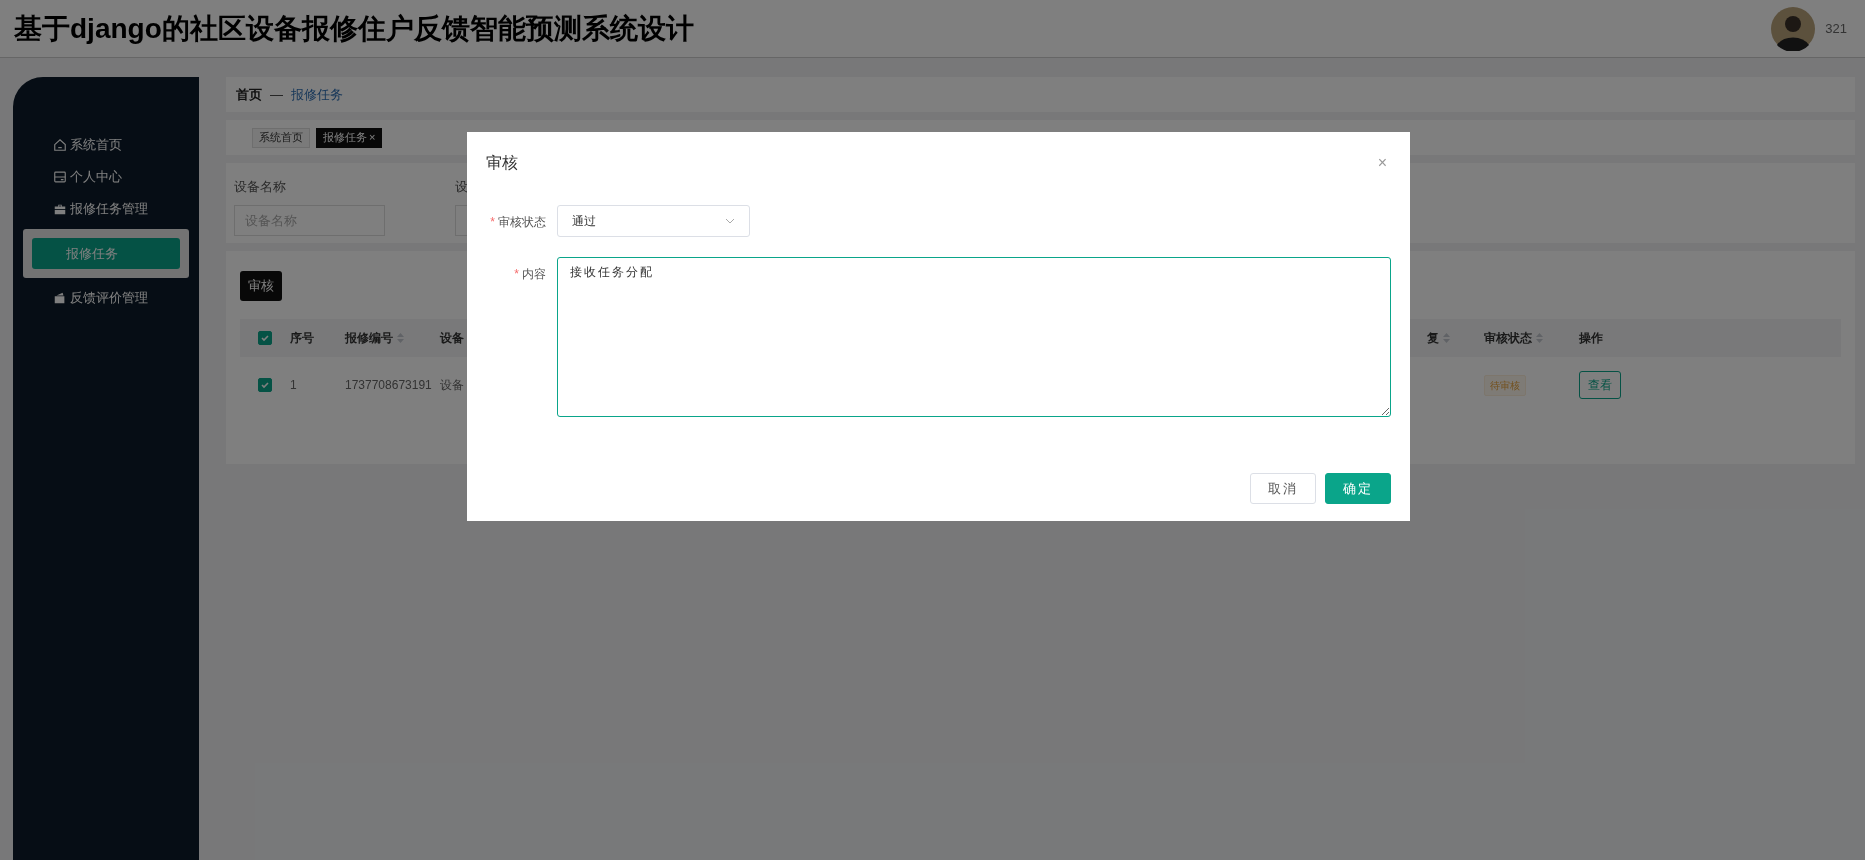  Describe the element at coordinates (60, 209) in the screenshot. I see `briefcase-icon` at that location.